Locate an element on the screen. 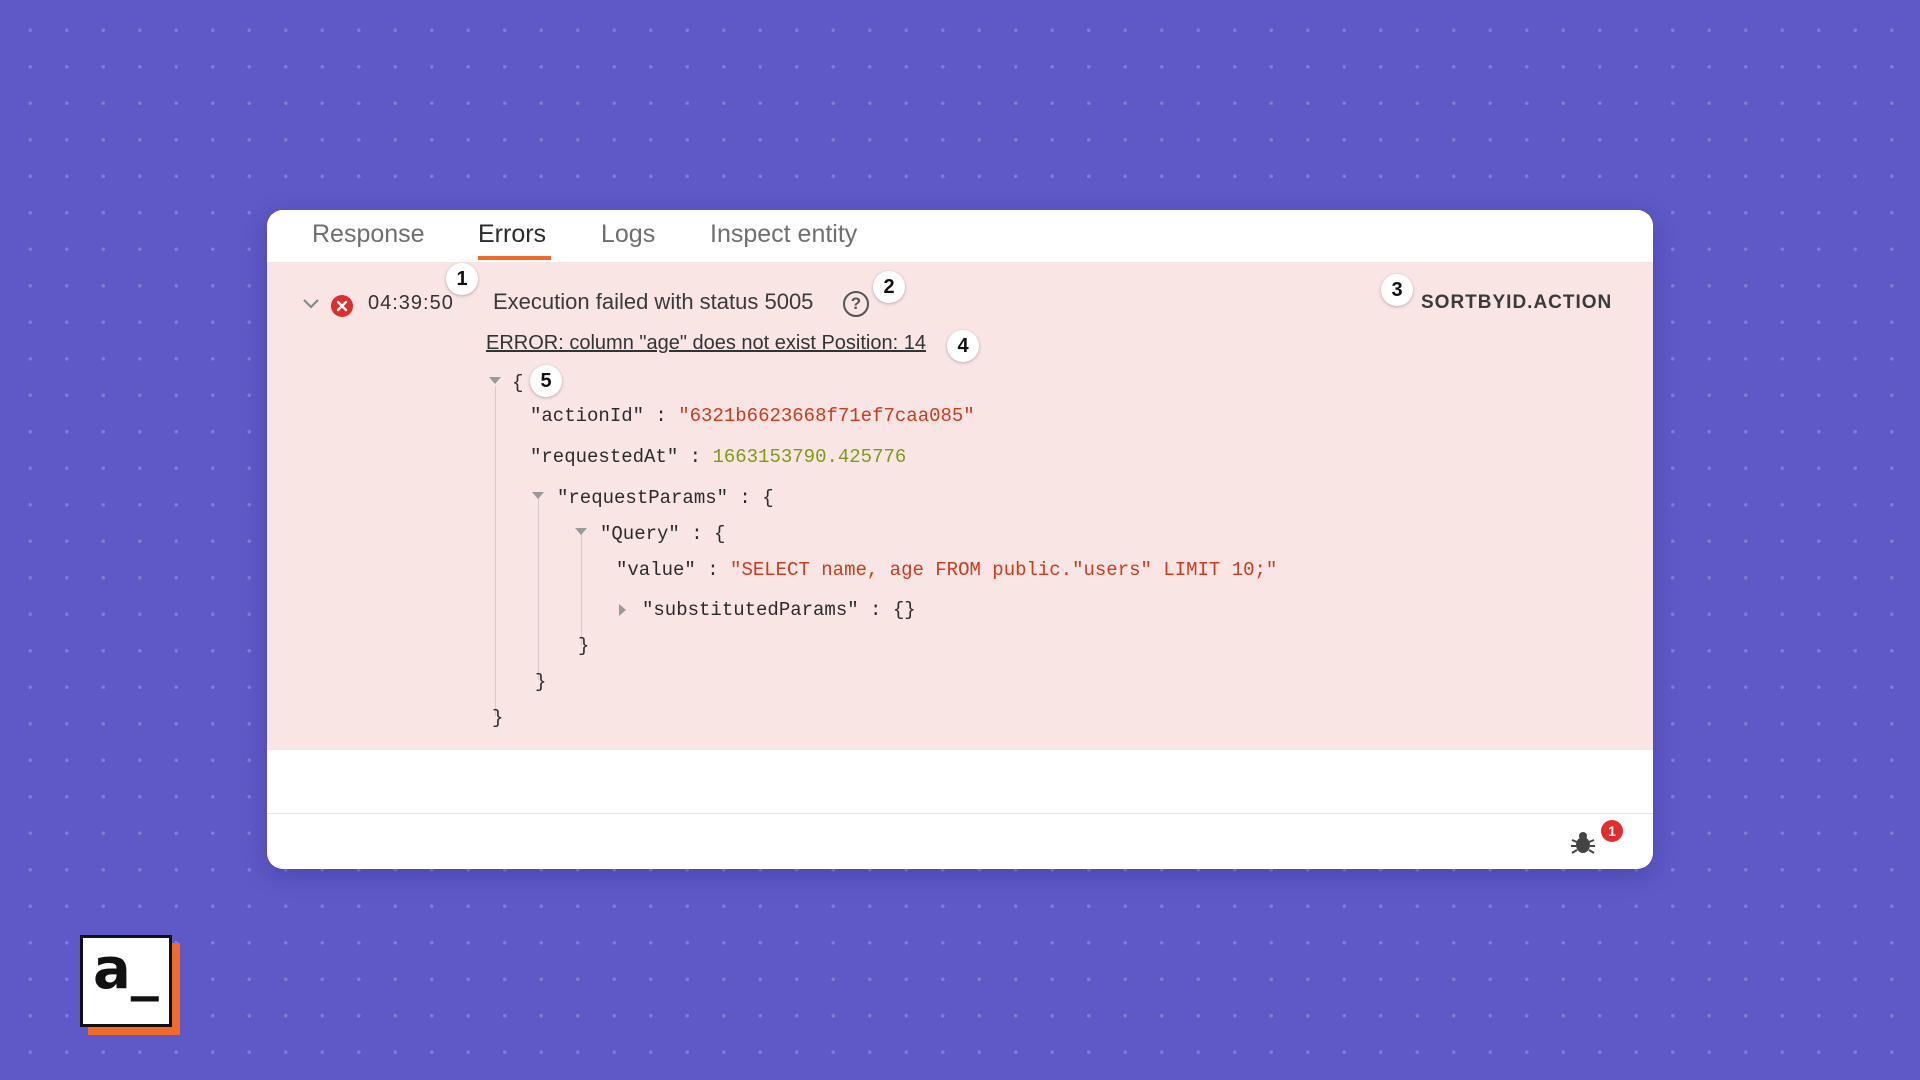 Image resolution: width=1920 pixels, height=1080 pixels. json-key: "Query" is located at coordinates (640, 534).